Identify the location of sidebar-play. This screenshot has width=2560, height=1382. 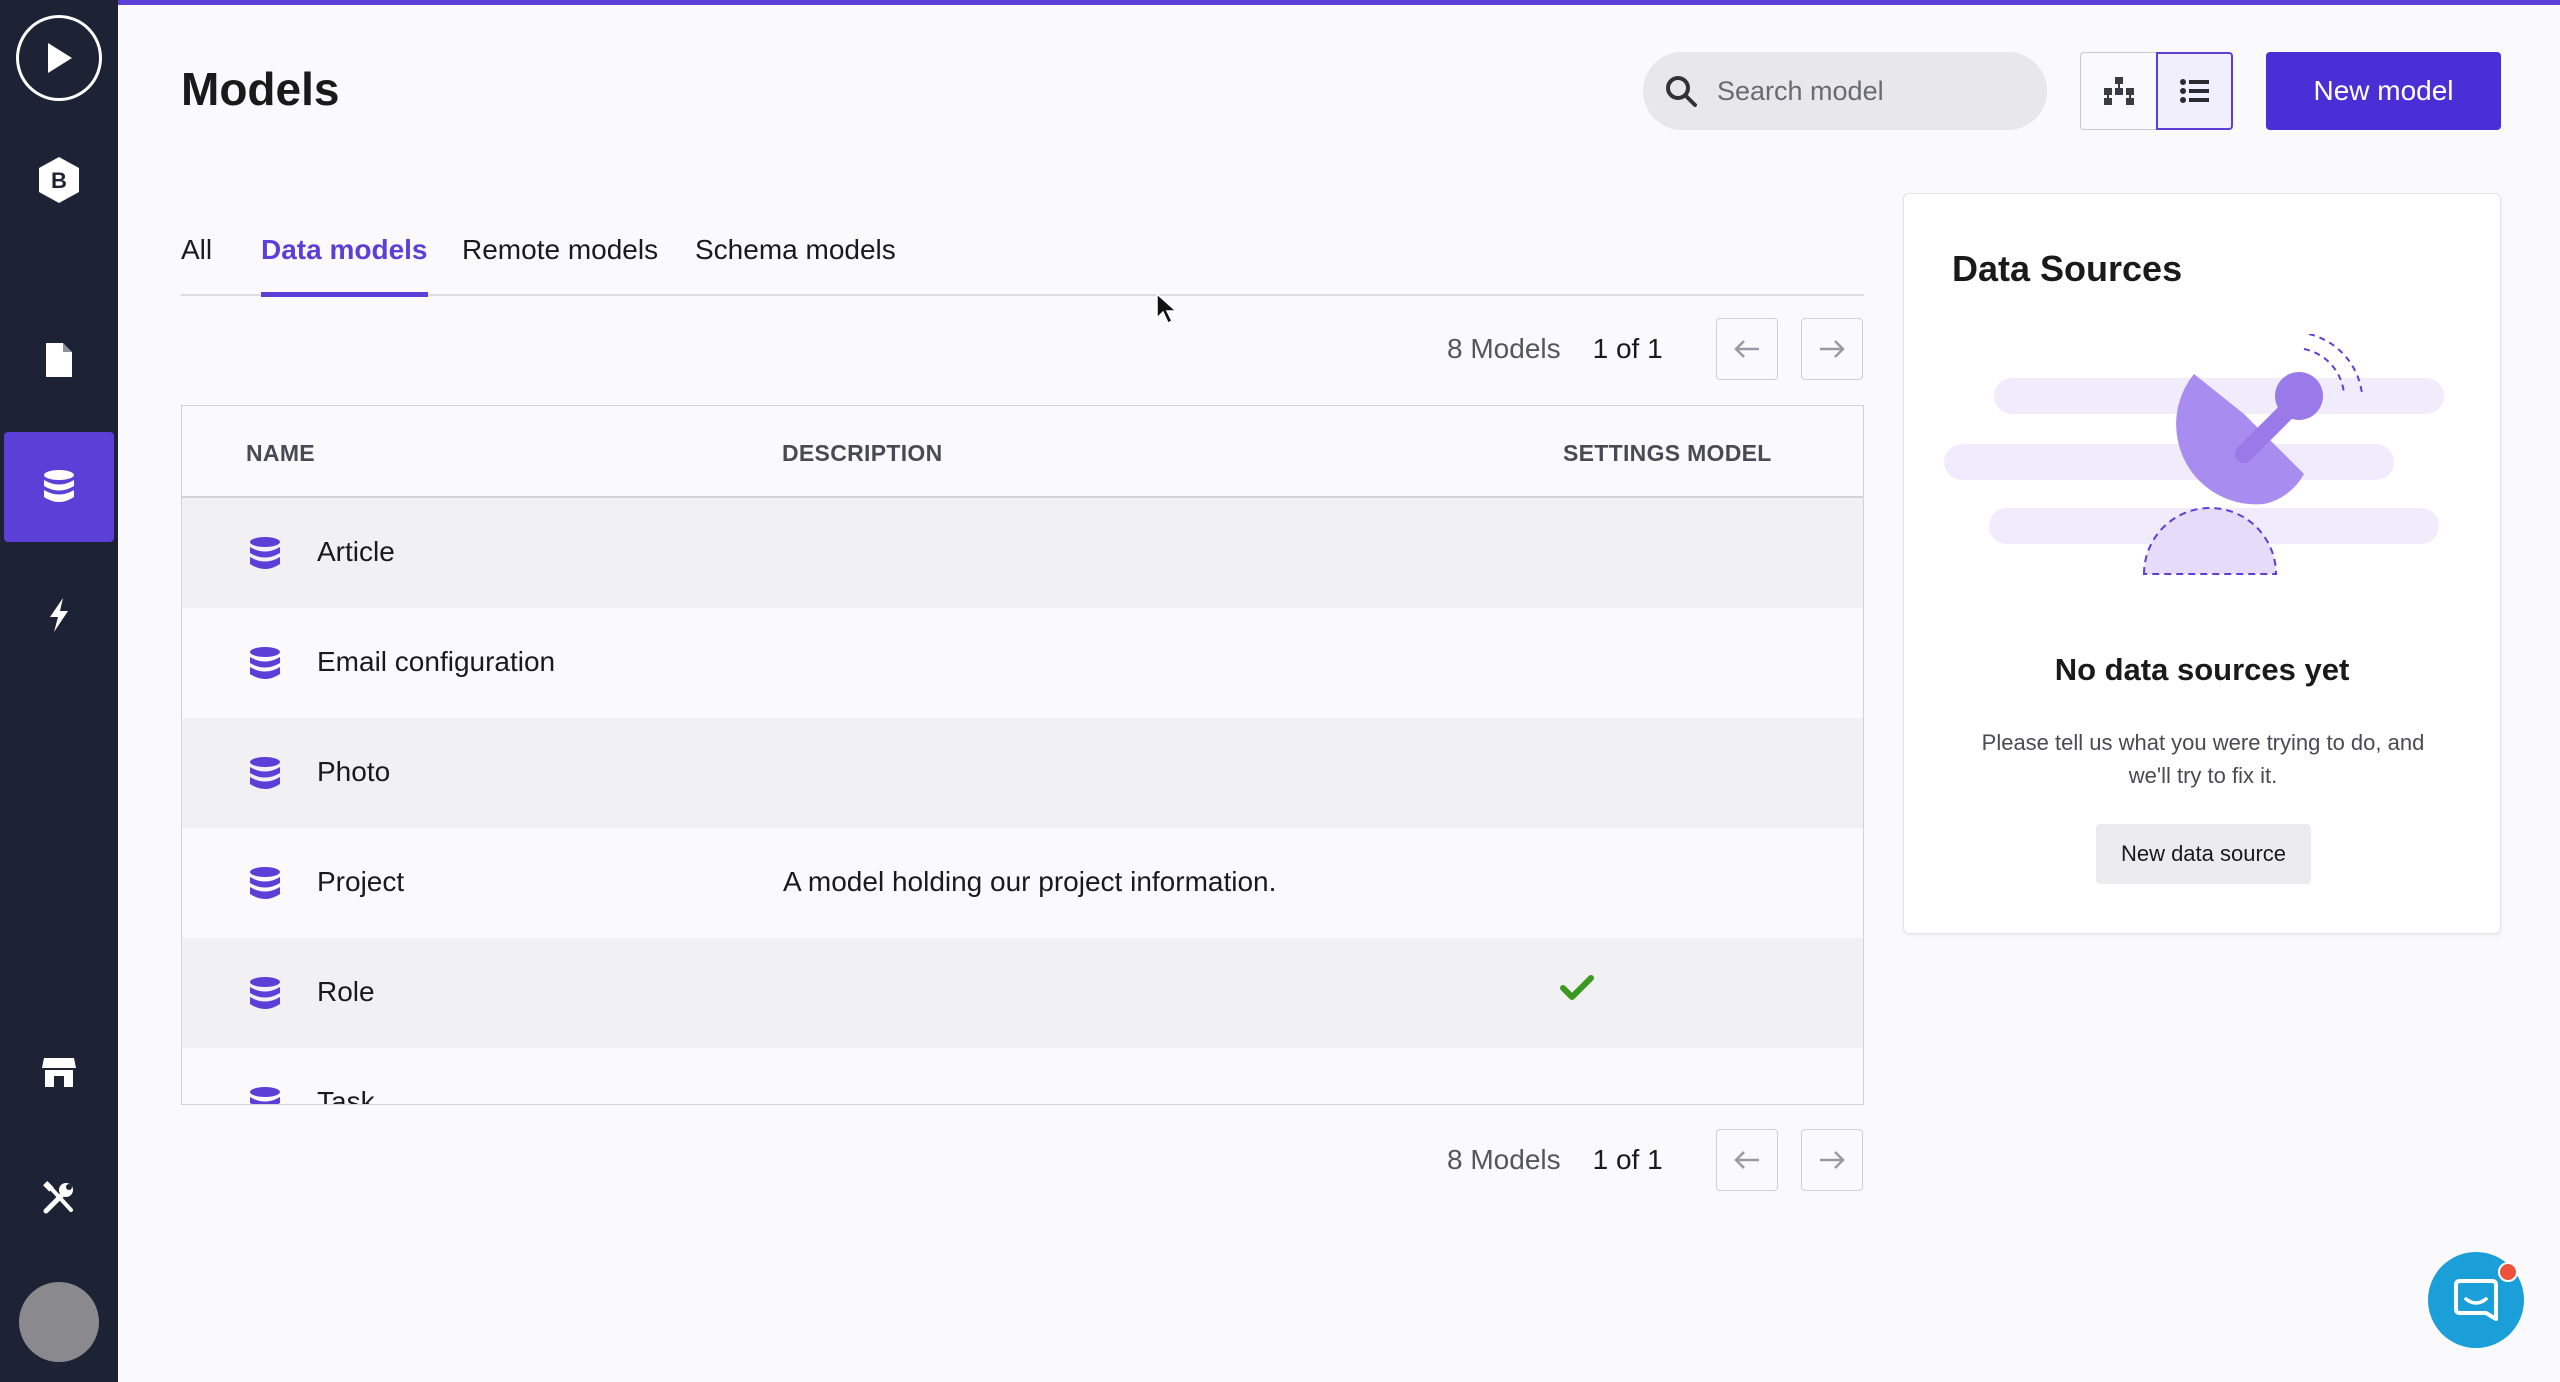
(59, 58).